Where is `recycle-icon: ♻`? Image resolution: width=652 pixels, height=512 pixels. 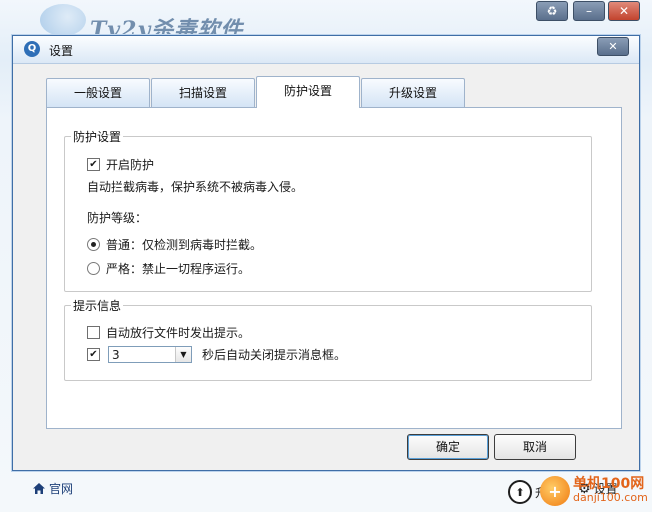 recycle-icon: ♻ is located at coordinates (552, 11).